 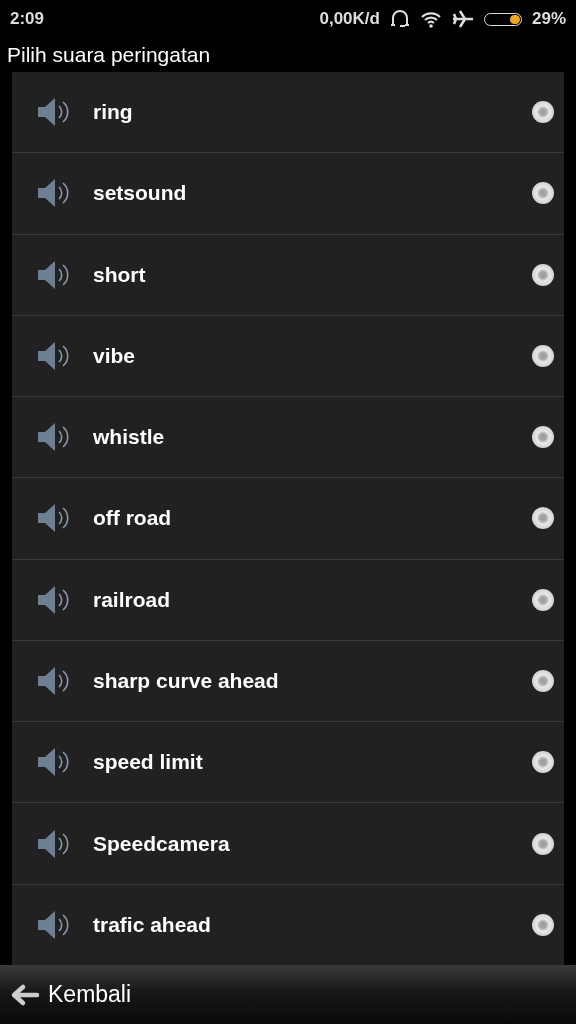 What do you see at coordinates (430, 19) in the screenshot?
I see `wifi-icon` at bounding box center [430, 19].